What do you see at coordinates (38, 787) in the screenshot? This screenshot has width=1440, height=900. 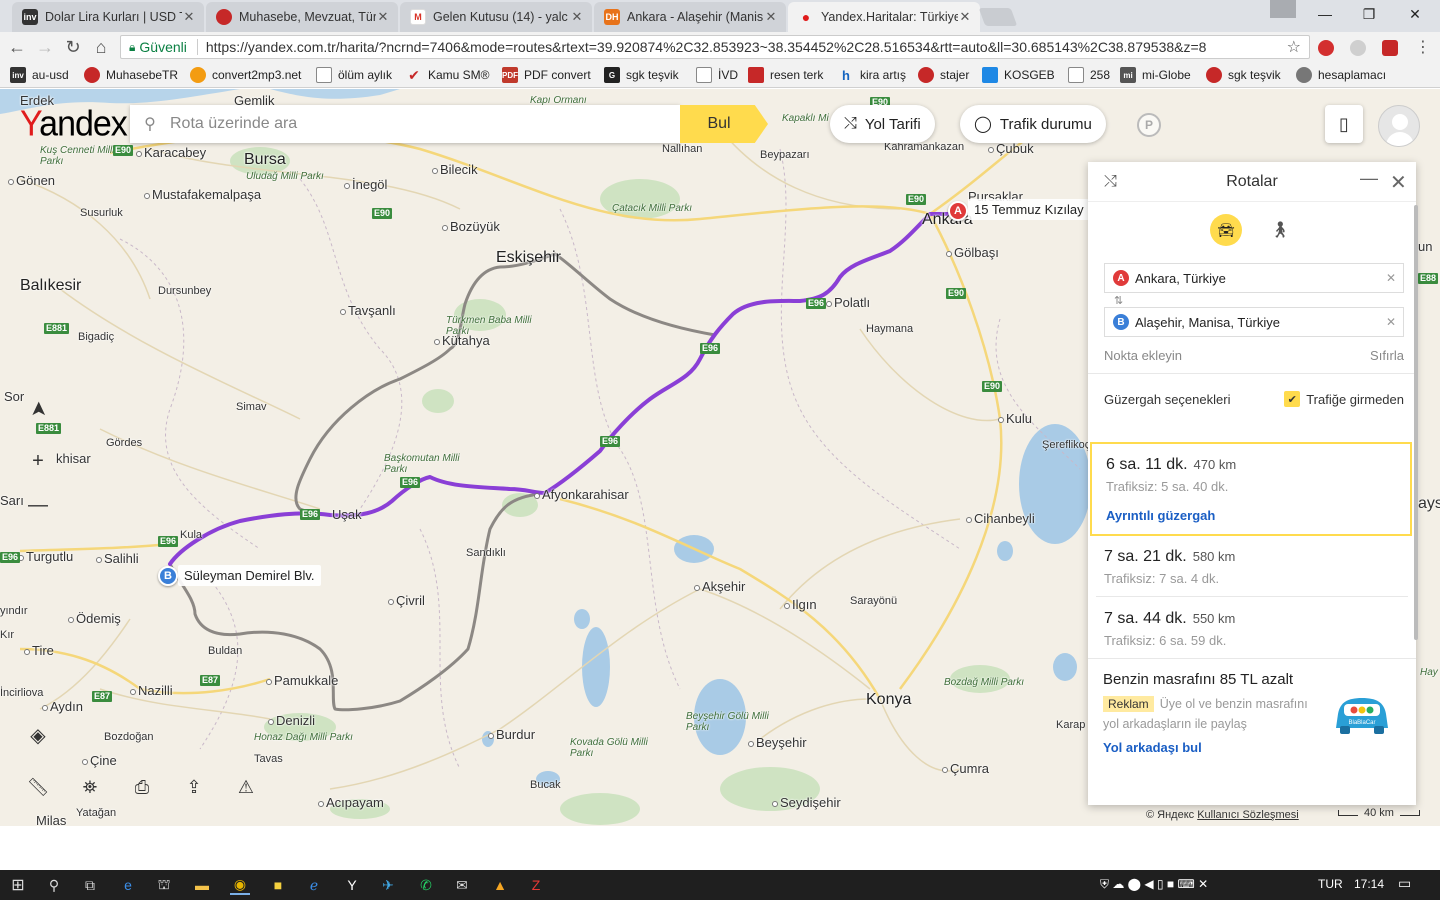 I see `ruler-icon: 📏︎` at bounding box center [38, 787].